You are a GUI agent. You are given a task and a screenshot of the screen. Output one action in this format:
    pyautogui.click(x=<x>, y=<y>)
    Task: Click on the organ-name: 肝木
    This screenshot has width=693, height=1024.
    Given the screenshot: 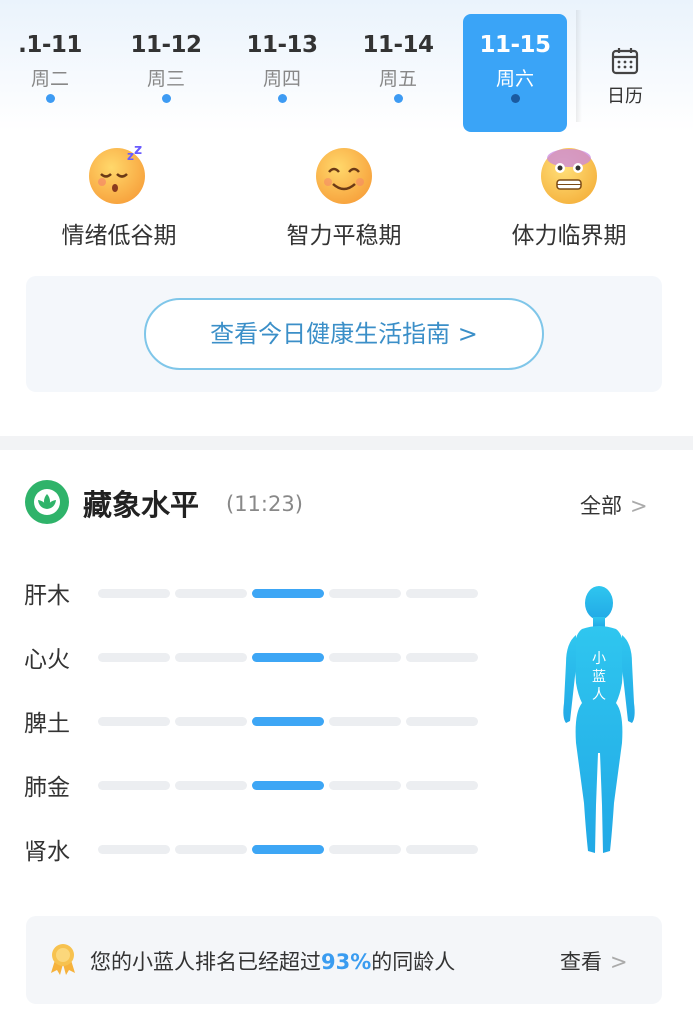 What is the action you would take?
    pyautogui.click(x=47, y=596)
    